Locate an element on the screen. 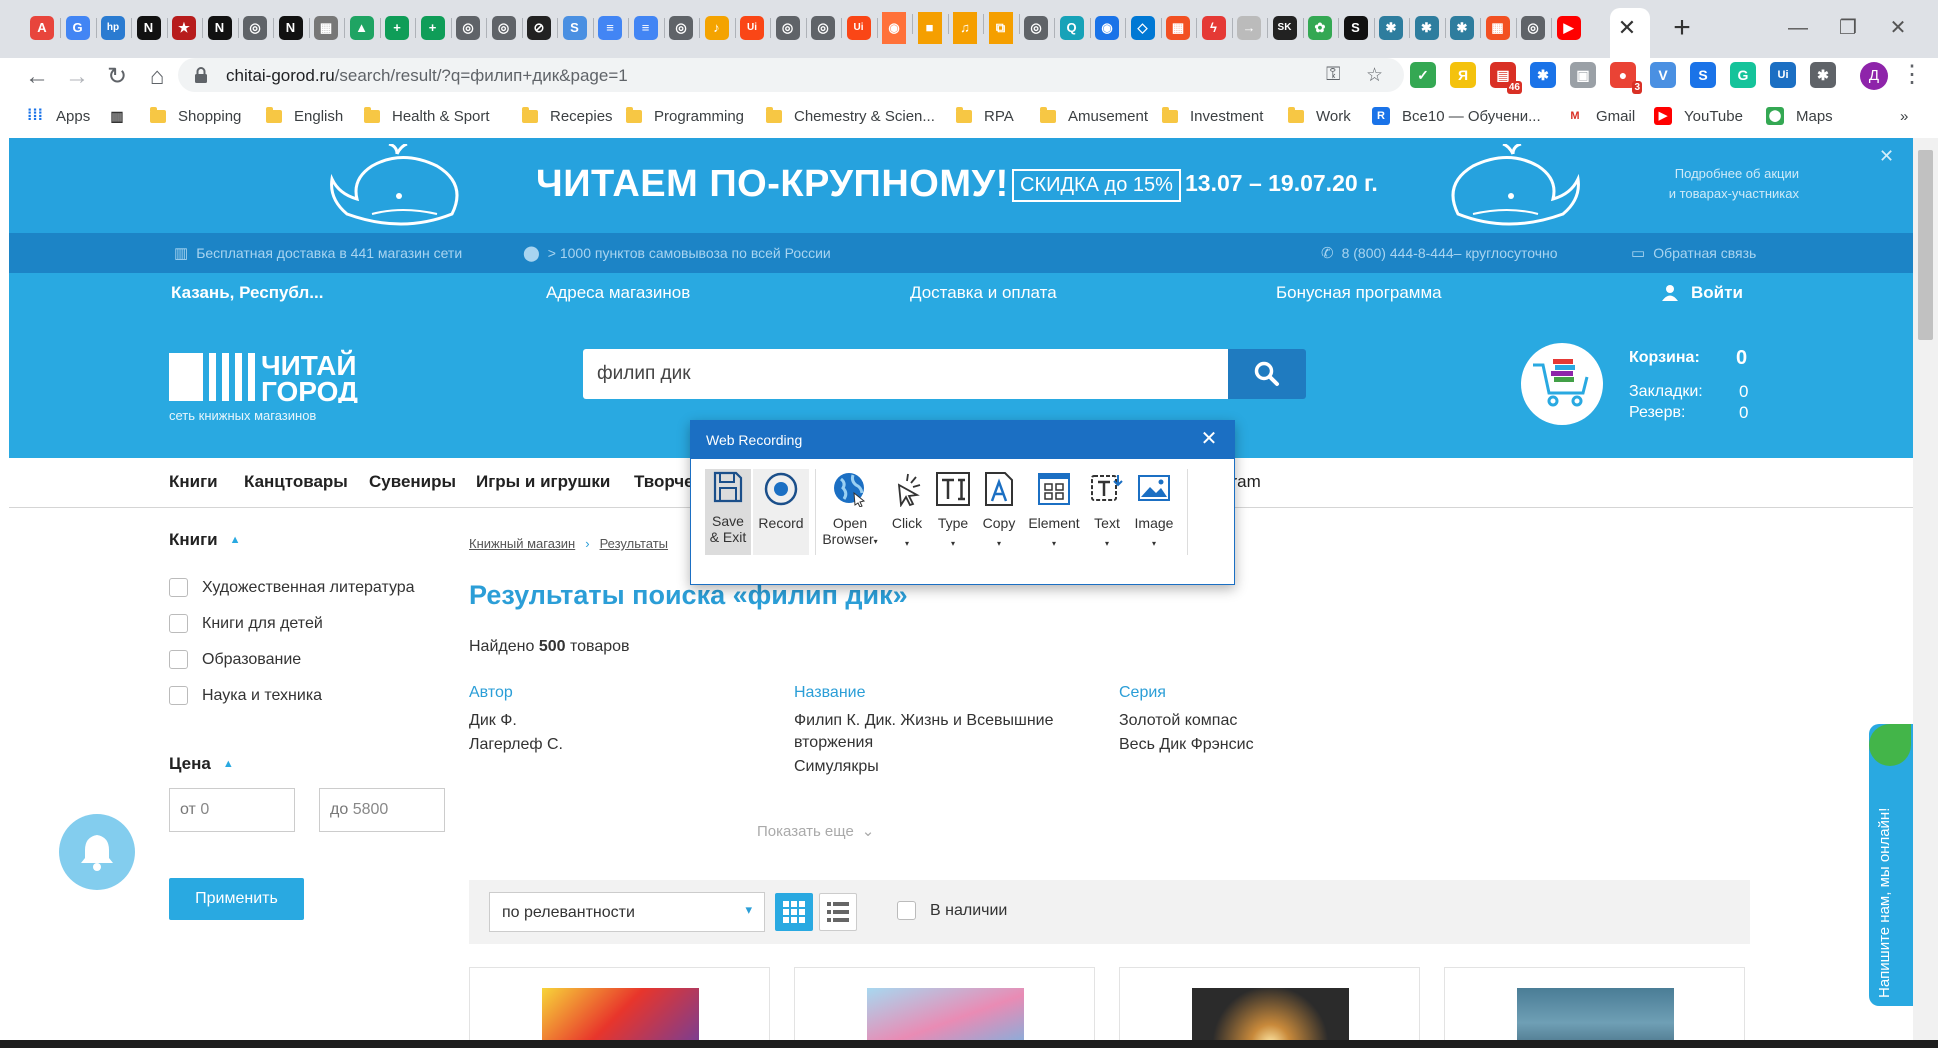 Image resolution: width=1938 pixels, height=1048 pixels. image-icon: ▣ is located at coordinates (1583, 75).